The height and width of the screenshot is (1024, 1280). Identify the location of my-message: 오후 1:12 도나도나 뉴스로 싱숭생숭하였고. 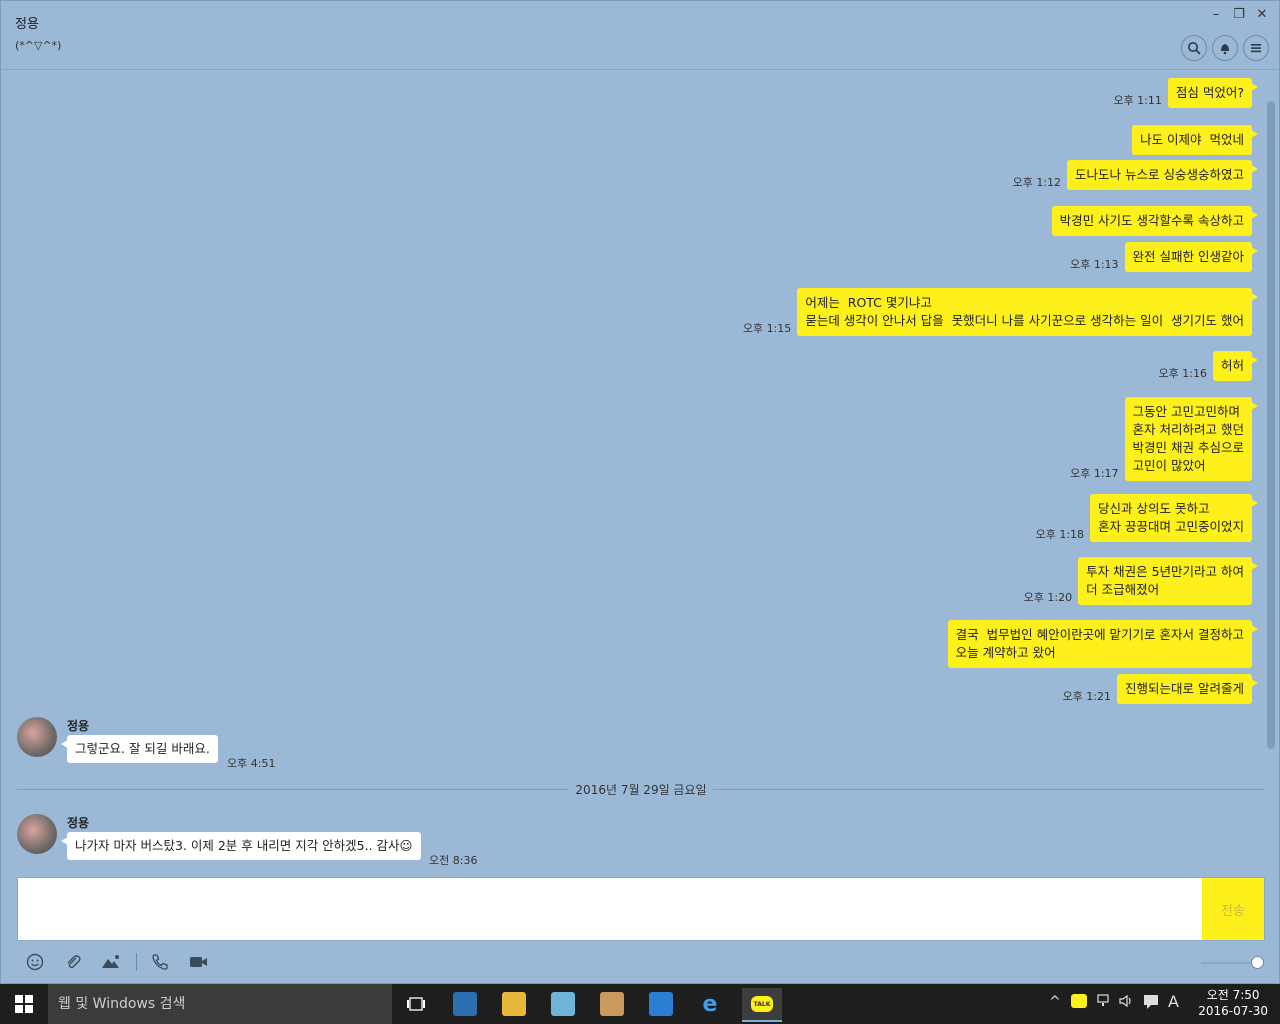
(1135, 175).